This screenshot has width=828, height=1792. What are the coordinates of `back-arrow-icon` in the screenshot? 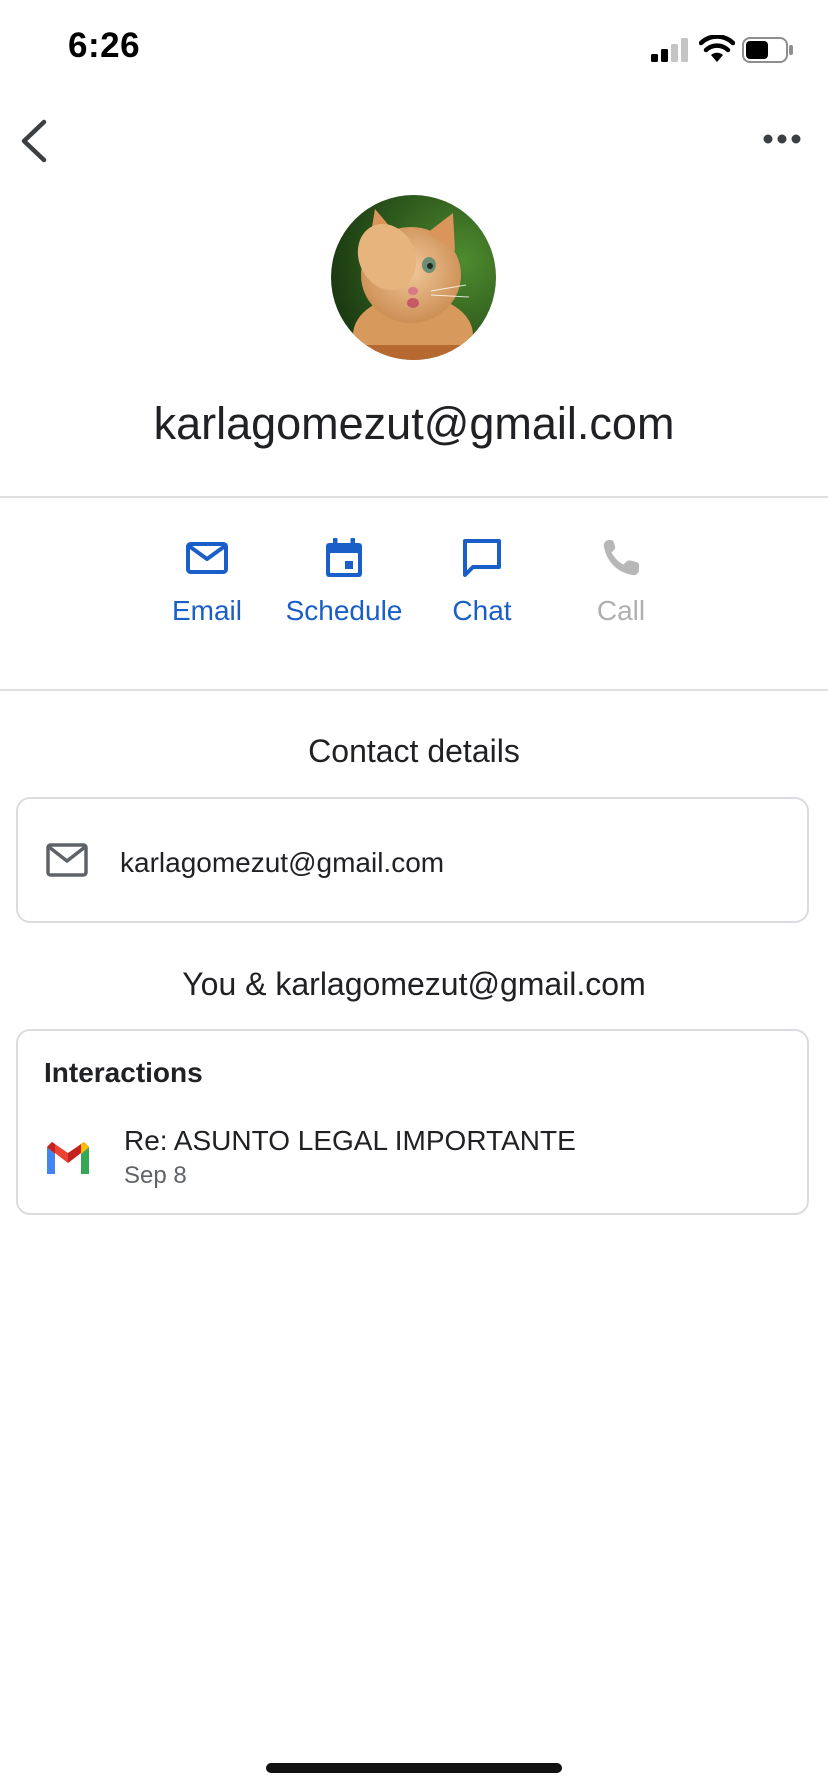 It's located at (34, 141).